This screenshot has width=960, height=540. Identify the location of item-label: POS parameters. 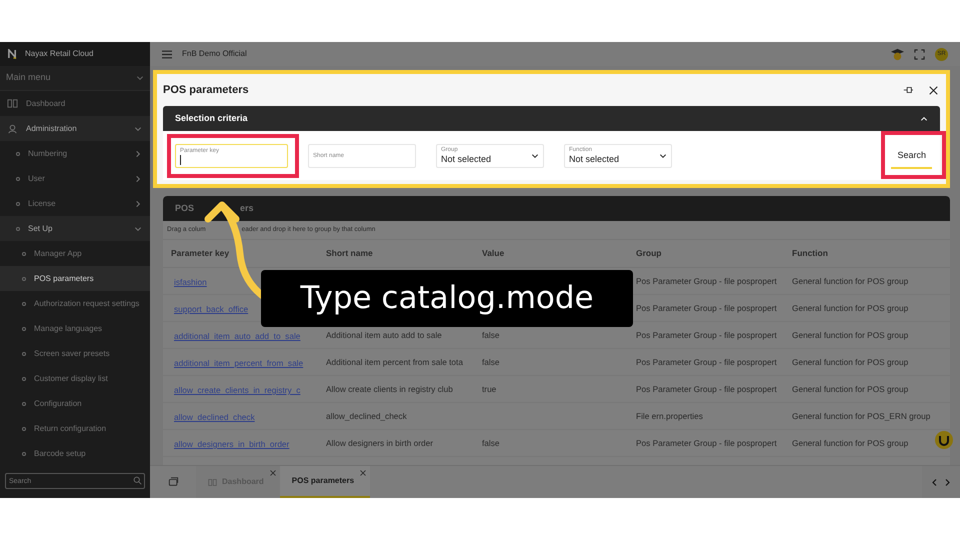
(64, 278).